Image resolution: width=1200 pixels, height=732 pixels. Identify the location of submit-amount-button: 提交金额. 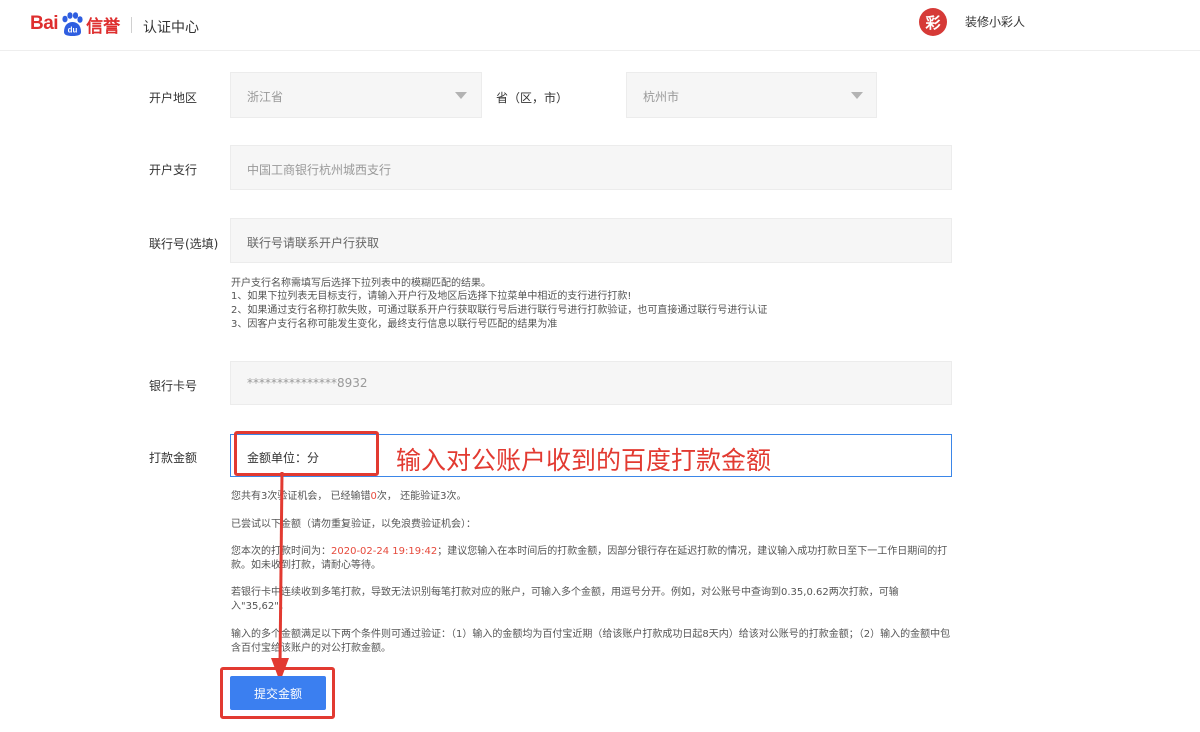
(278, 693).